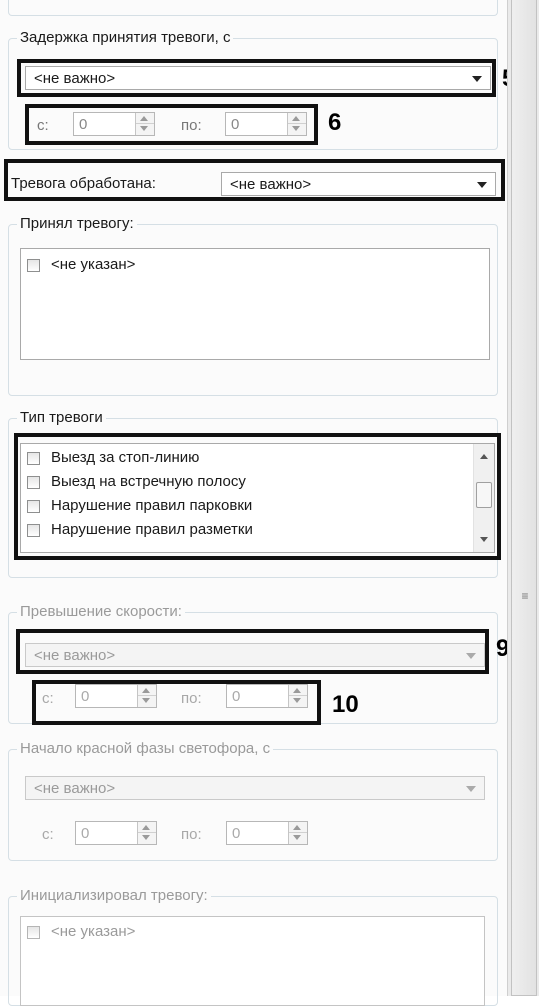 The width and height of the screenshot is (539, 1006). Describe the element at coordinates (85, 833) in the screenshot. I see `red-phase-from-value: 0` at that location.